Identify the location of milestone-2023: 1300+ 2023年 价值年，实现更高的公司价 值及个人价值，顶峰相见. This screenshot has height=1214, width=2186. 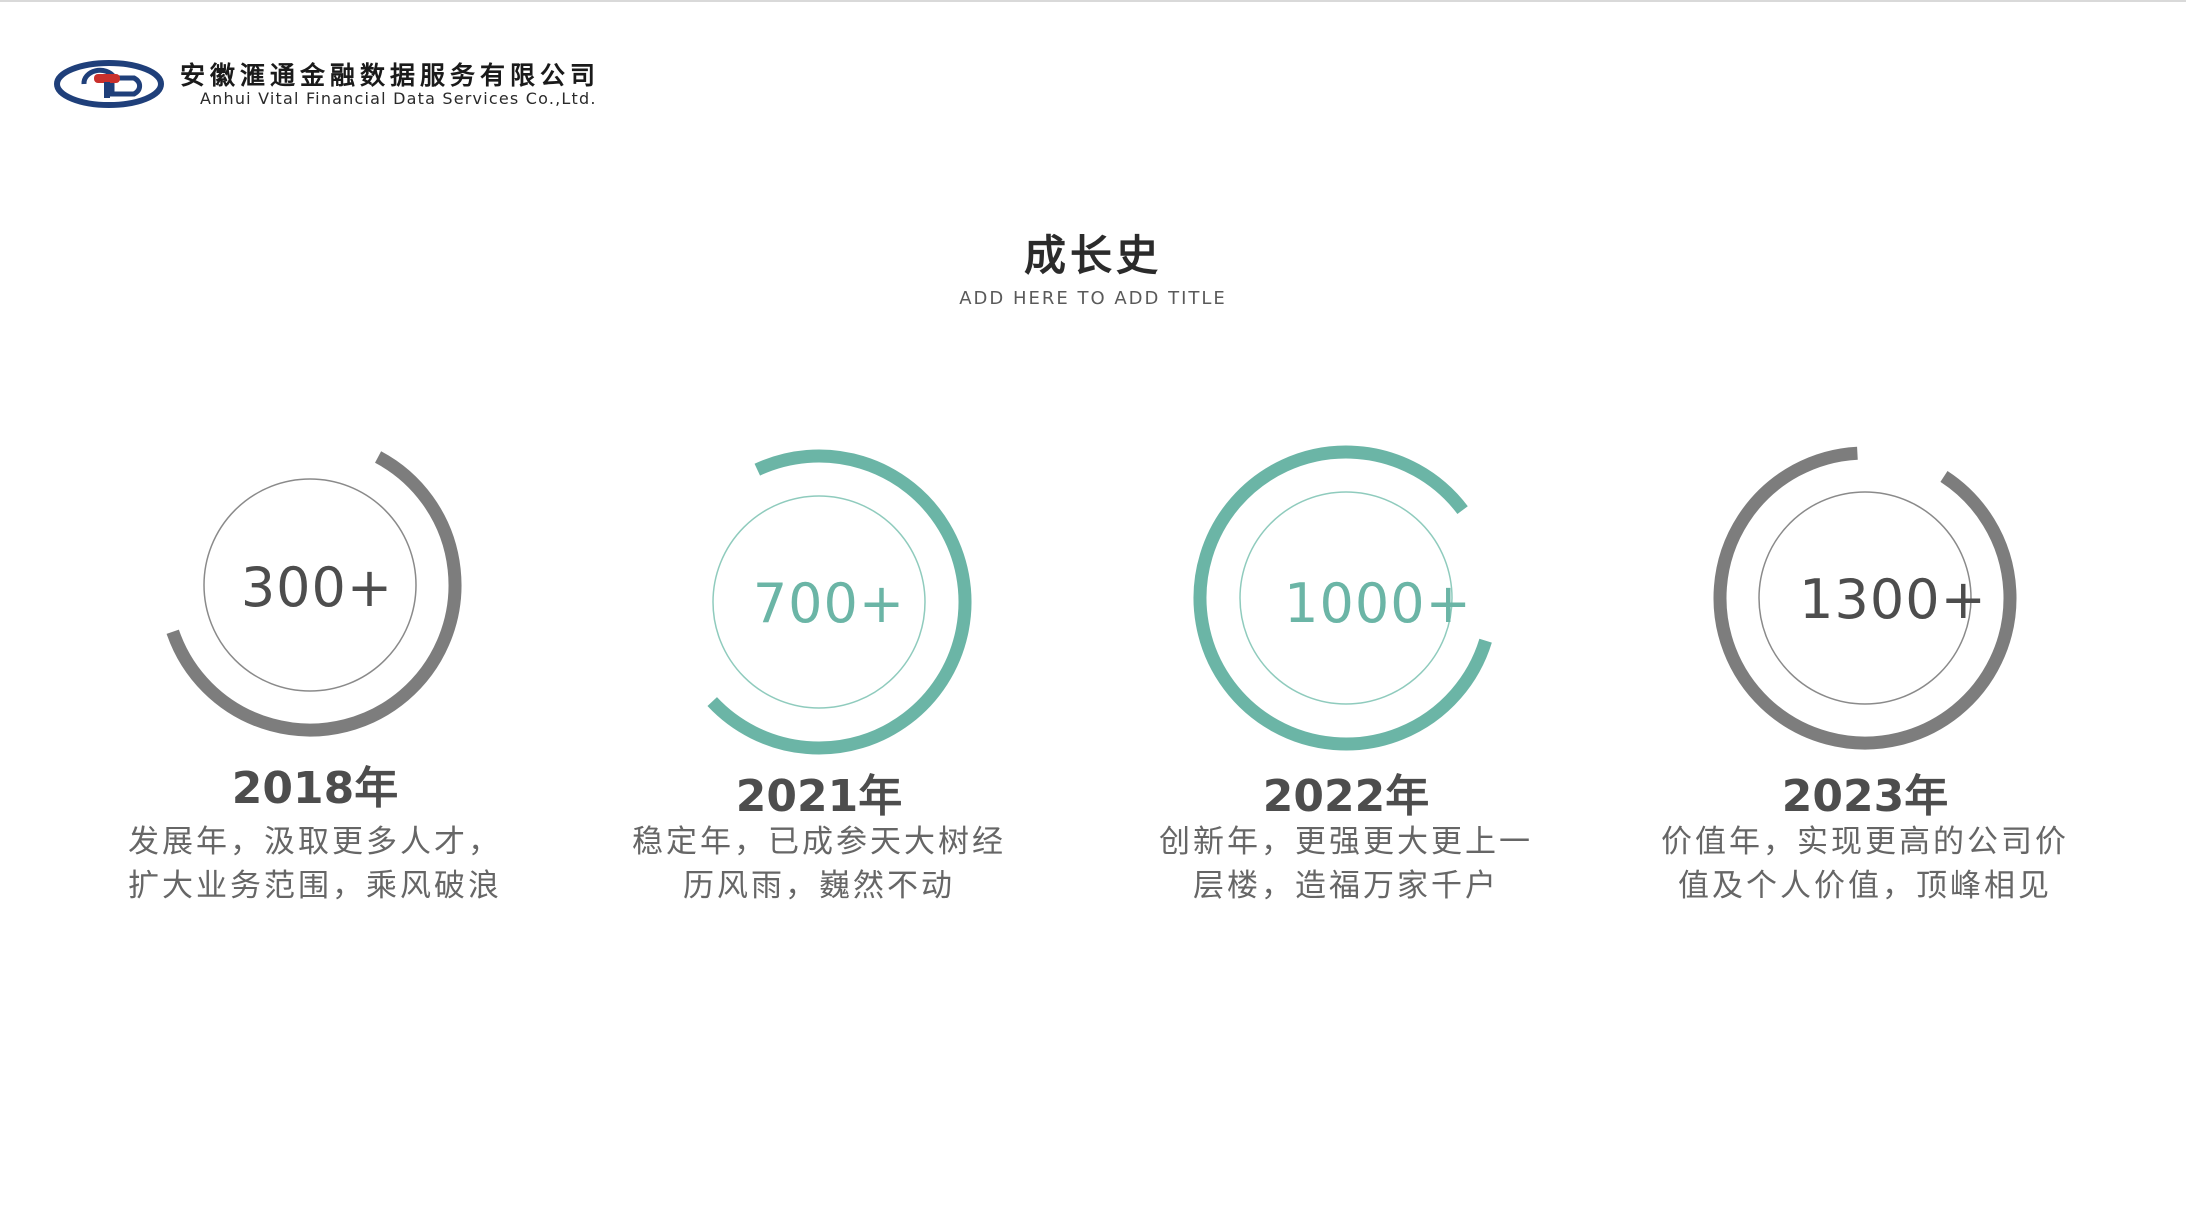
(1865, 680).